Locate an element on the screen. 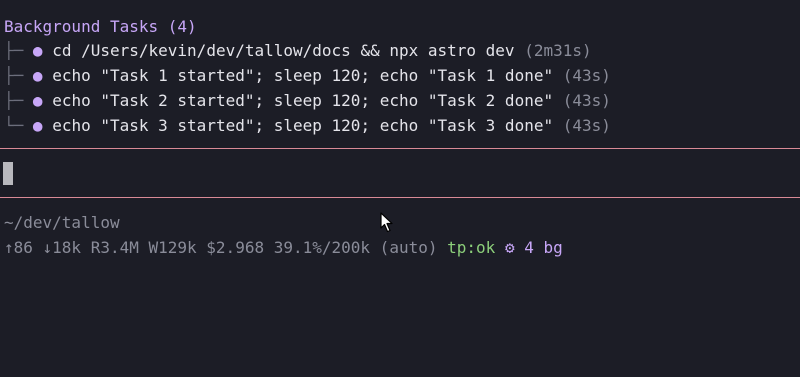  input-bottom-divider is located at coordinates (400, 197).